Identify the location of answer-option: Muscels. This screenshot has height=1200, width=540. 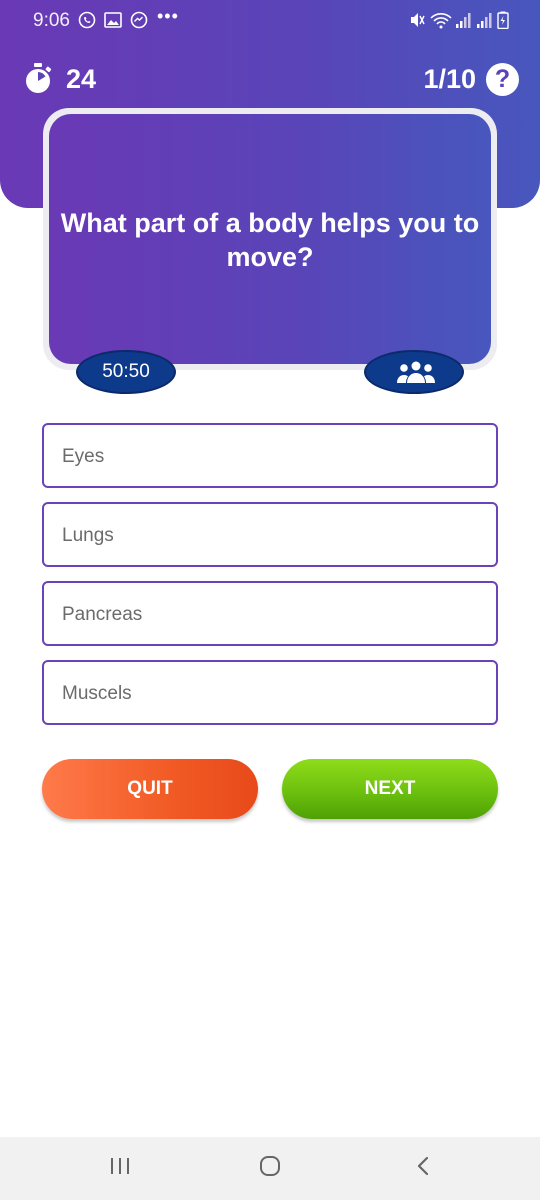
(270, 692).